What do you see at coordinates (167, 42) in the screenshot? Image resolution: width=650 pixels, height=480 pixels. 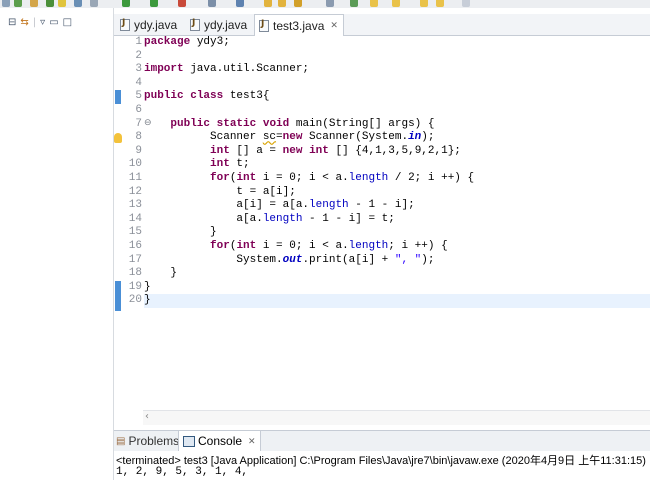 I see `code-token: package` at bounding box center [167, 42].